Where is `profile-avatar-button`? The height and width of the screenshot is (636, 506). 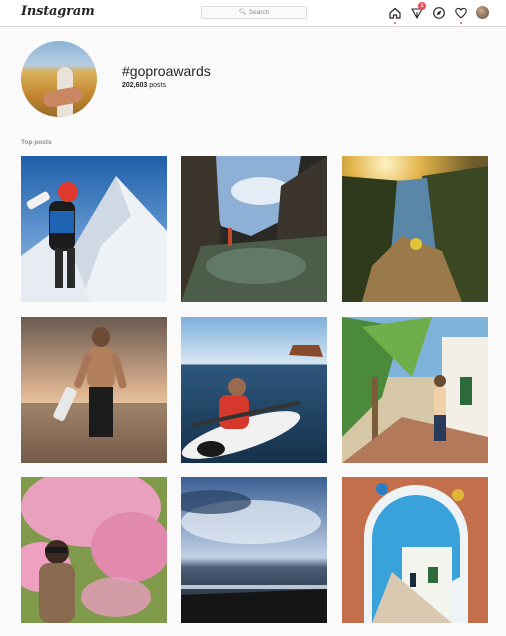 profile-avatar-button is located at coordinates (482, 12).